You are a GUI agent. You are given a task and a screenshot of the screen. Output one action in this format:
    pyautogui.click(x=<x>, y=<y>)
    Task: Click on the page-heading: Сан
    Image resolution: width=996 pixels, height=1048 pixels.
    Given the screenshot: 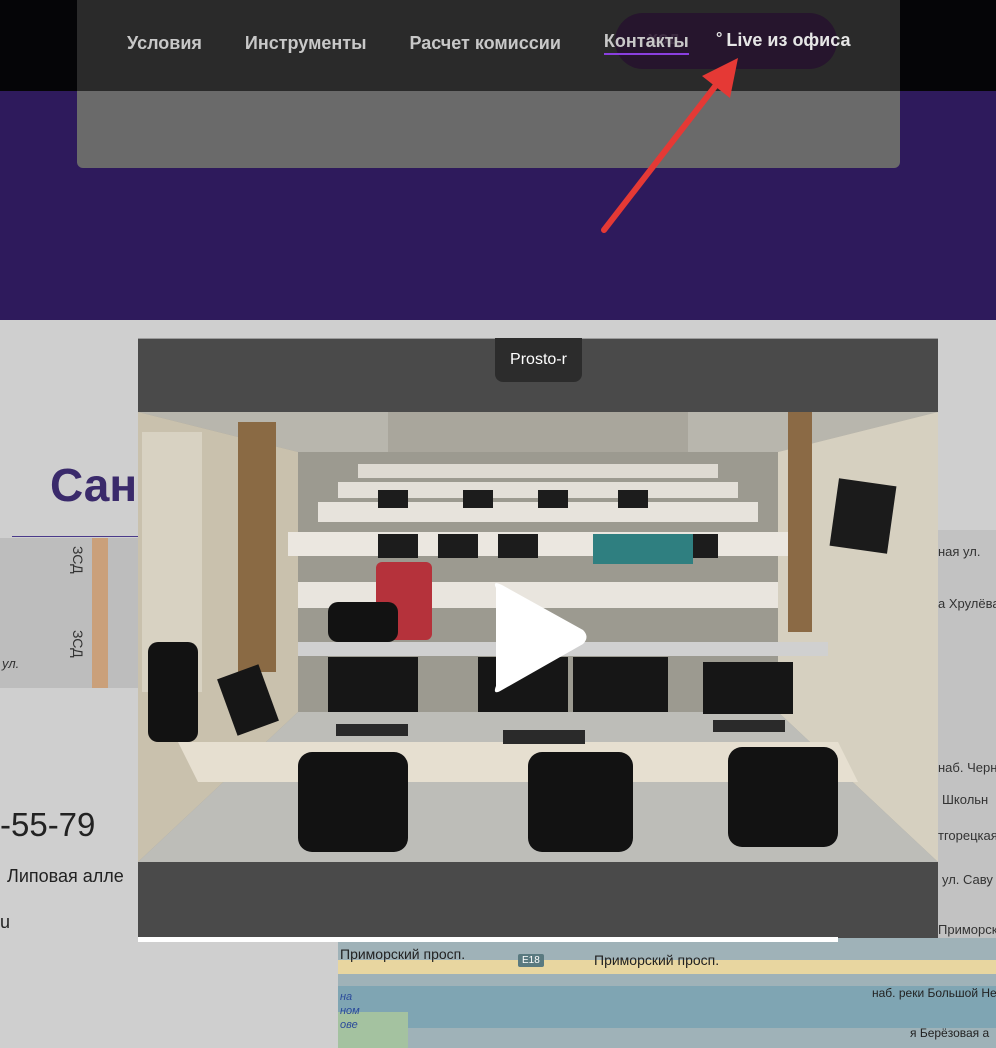 What is the action you would take?
    pyautogui.click(x=94, y=485)
    